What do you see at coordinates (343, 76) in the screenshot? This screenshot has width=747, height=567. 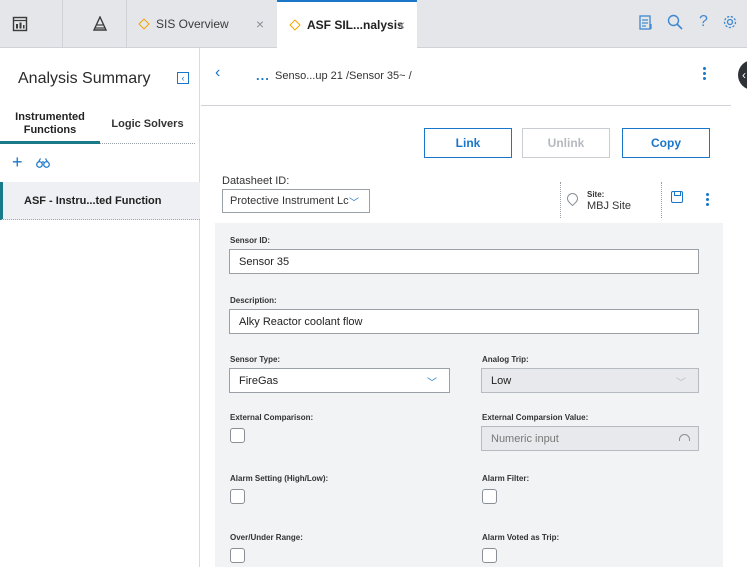 I see `breadcrumb: Senso...up 21 /Sensor 35~ /` at bounding box center [343, 76].